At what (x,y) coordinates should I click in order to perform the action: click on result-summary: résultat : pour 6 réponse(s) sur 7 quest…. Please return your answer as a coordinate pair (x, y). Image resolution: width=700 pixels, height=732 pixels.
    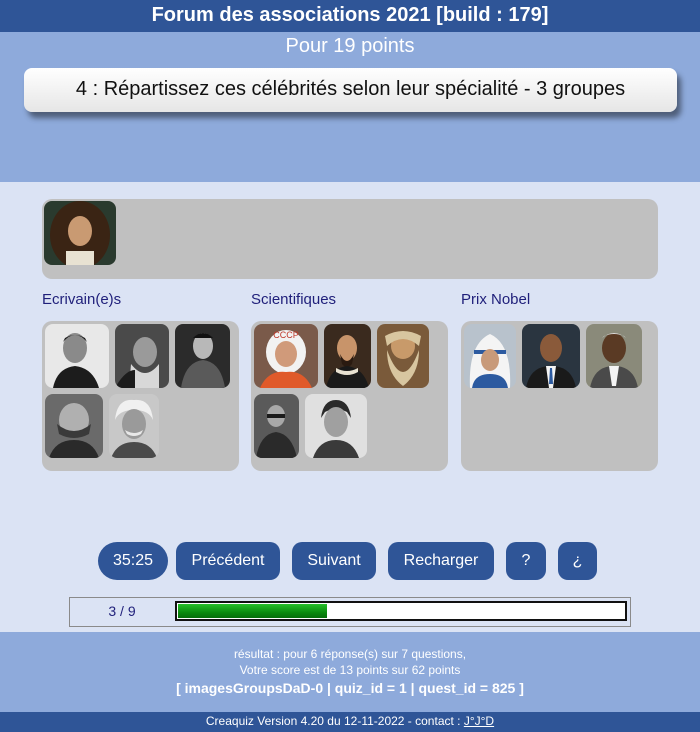
    Looking at the image, I should click on (350, 654).